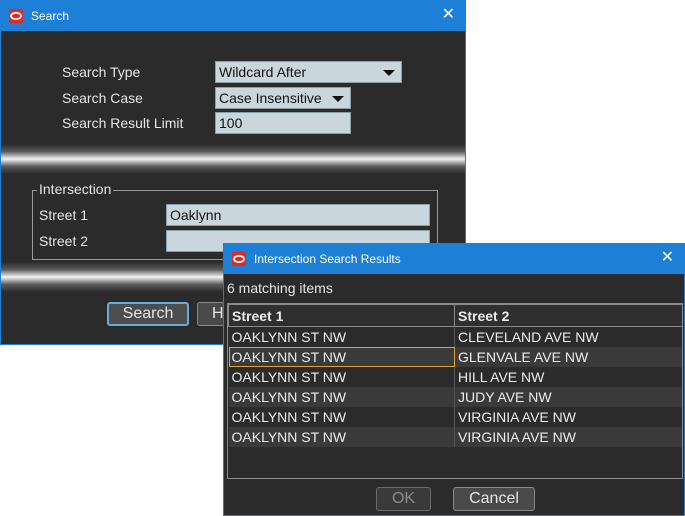 The height and width of the screenshot is (516, 685). Describe the element at coordinates (123, 123) in the screenshot. I see `result-limit-label: Search Result Limit` at that location.